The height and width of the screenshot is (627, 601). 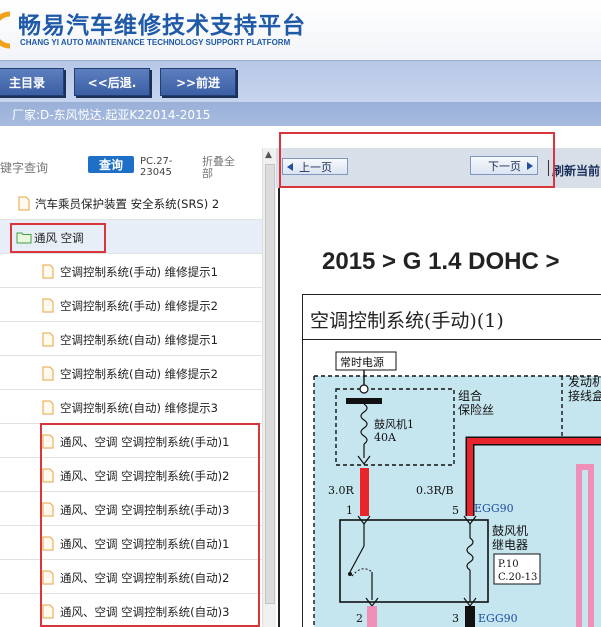 What do you see at coordinates (139, 306) in the screenshot?
I see `tree-item-label: 空调控制系统(手动) 维修提示2` at bounding box center [139, 306].